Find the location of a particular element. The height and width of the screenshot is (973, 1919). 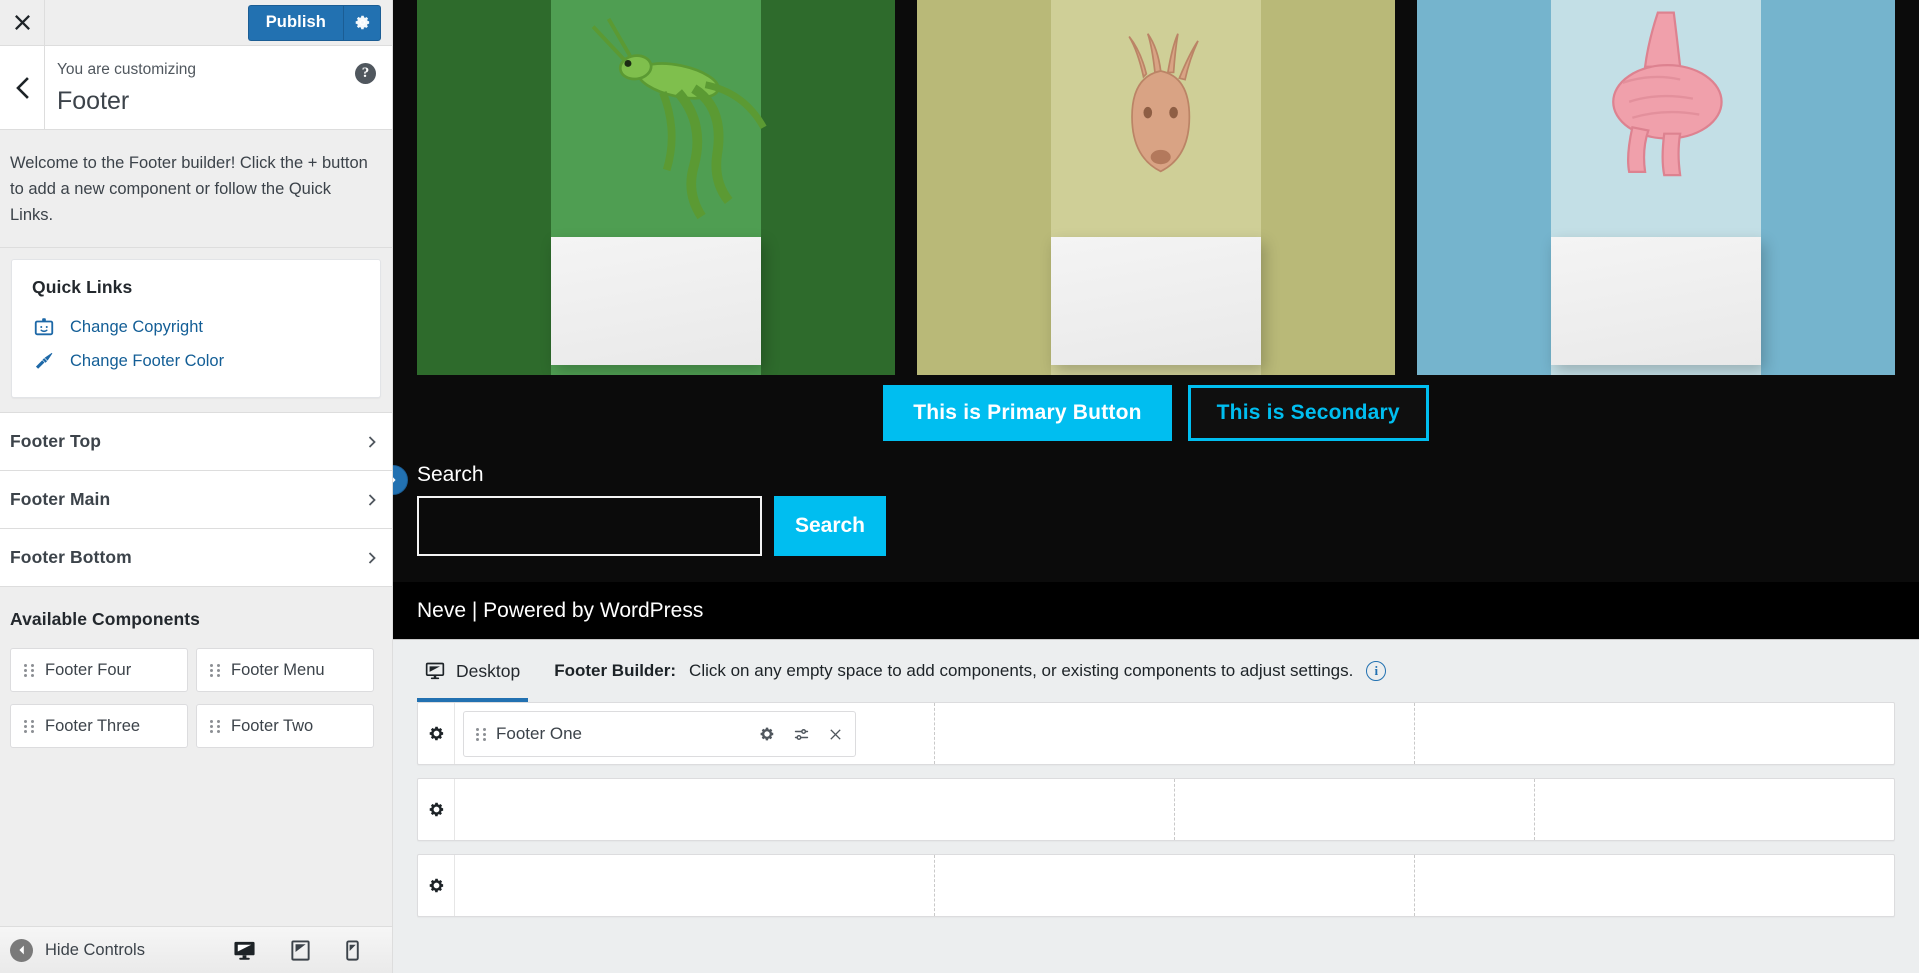

device-desktop-button is located at coordinates (244, 950).